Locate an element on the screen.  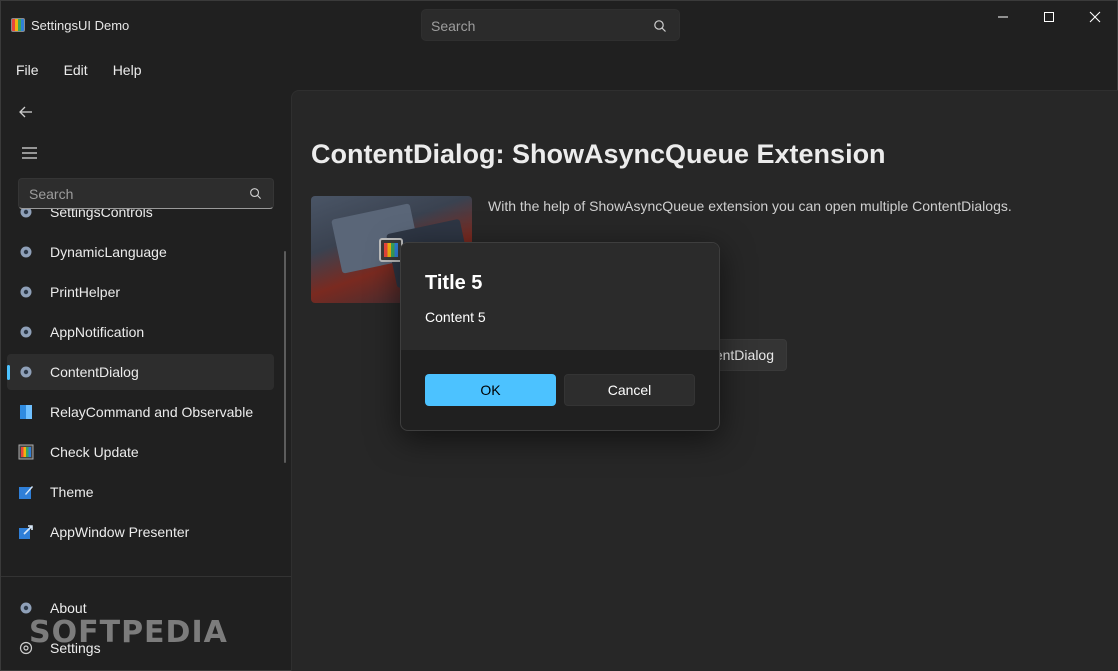
menu-help: Help is located at coordinates (127, 71).